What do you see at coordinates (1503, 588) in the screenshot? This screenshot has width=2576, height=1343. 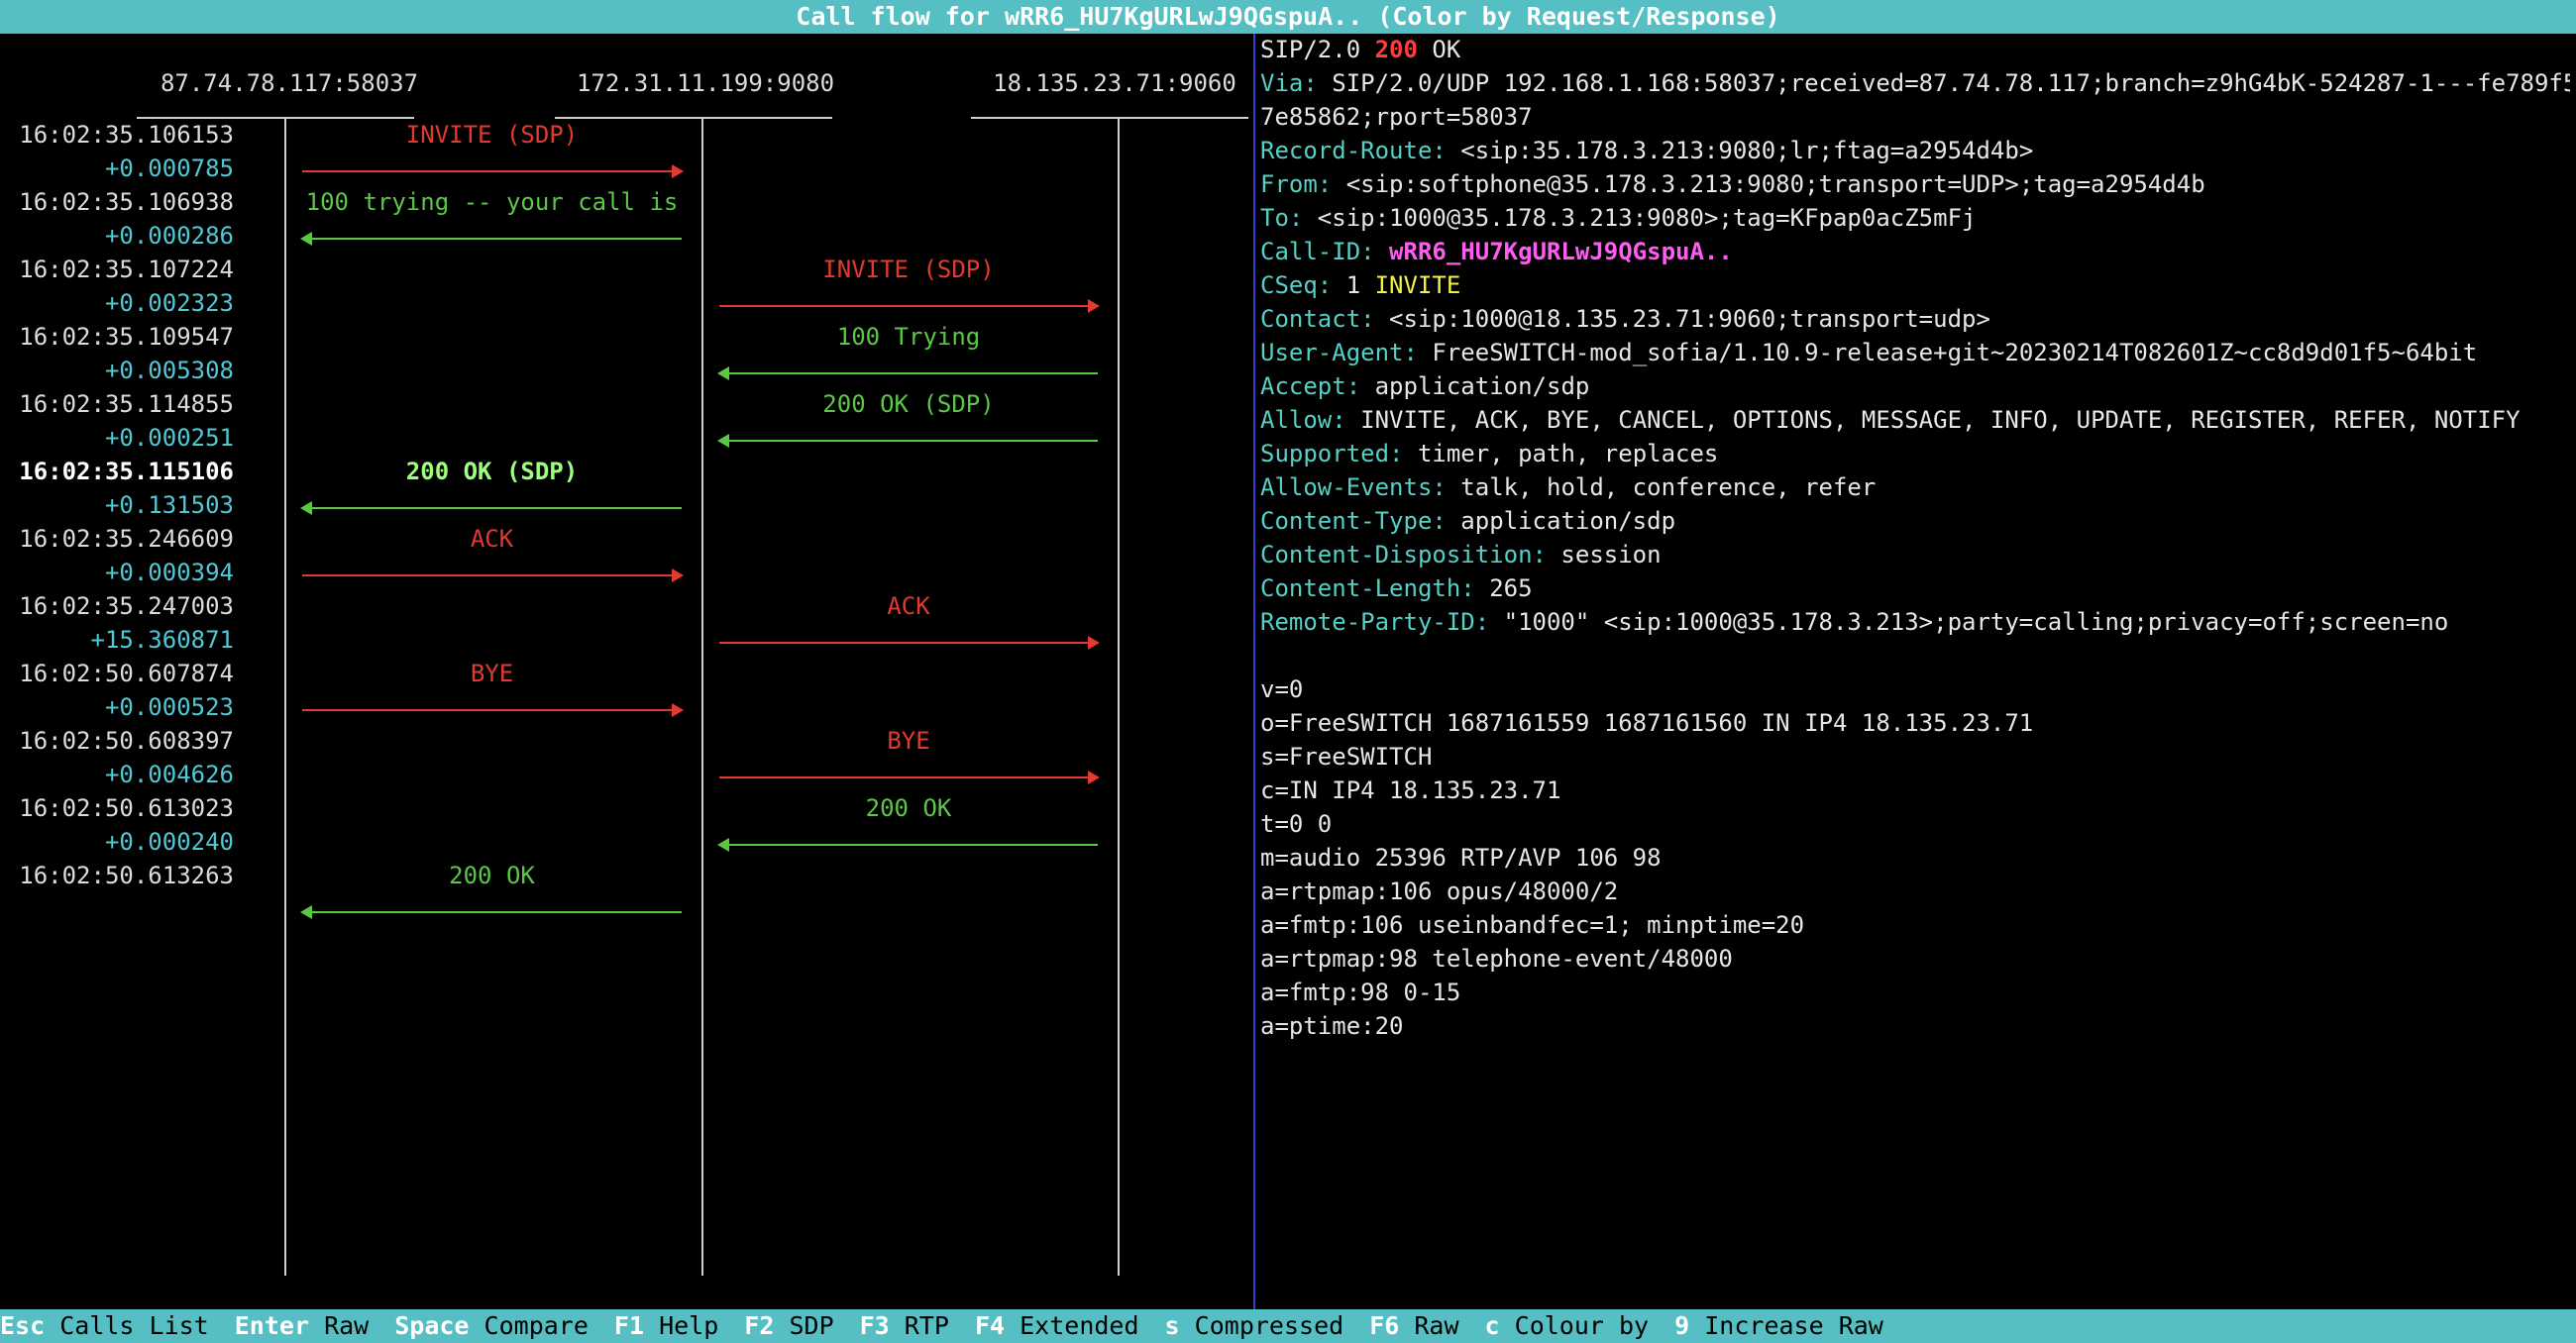 I see `header-value: 265` at bounding box center [1503, 588].